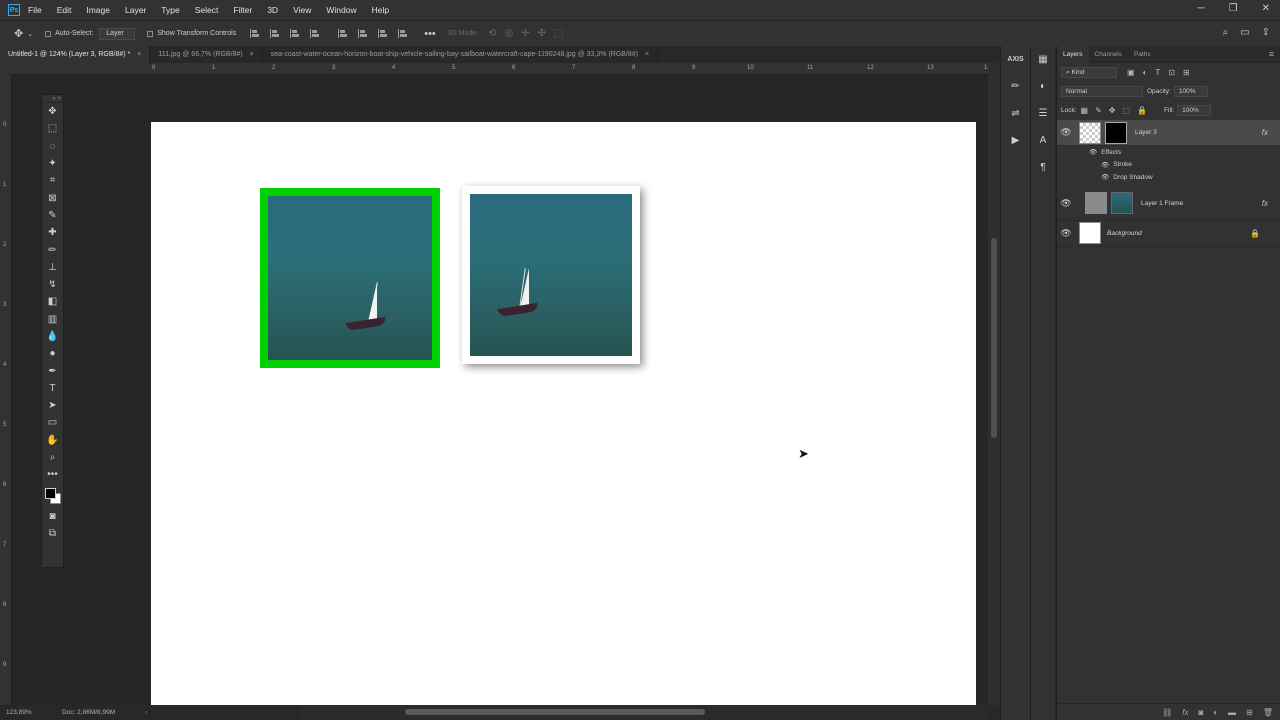 The width and height of the screenshot is (1280, 720). I want to click on 3d-slide-icon: ✣, so click(542, 33).